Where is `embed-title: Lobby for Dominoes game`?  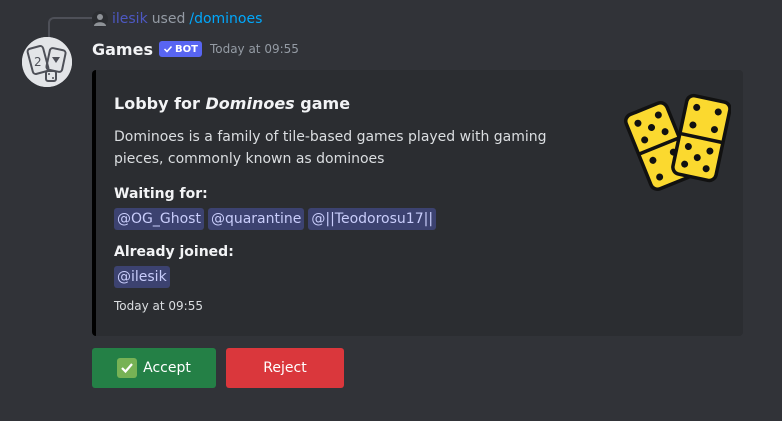 embed-title: Lobby for Dominoes game is located at coordinates (232, 103).